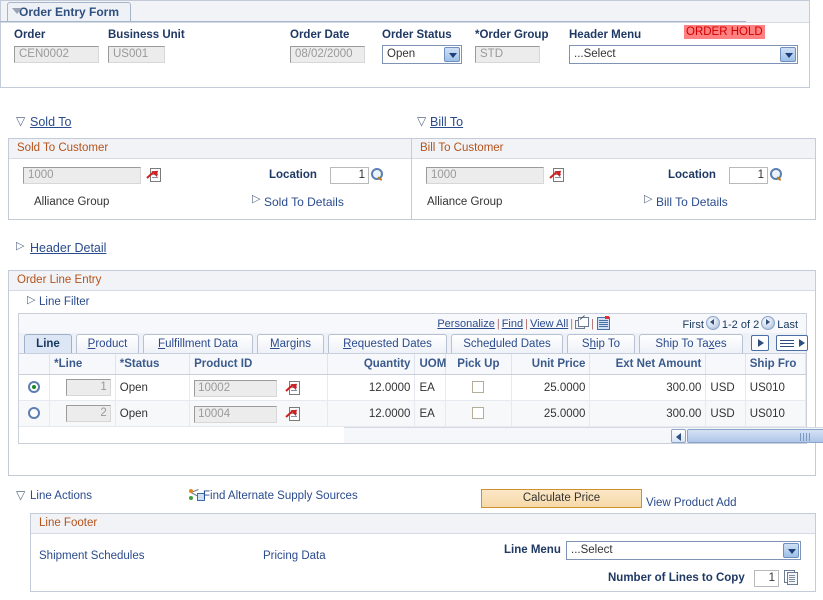  I want to click on grid-horizontal-scrollbar, so click(583, 435).